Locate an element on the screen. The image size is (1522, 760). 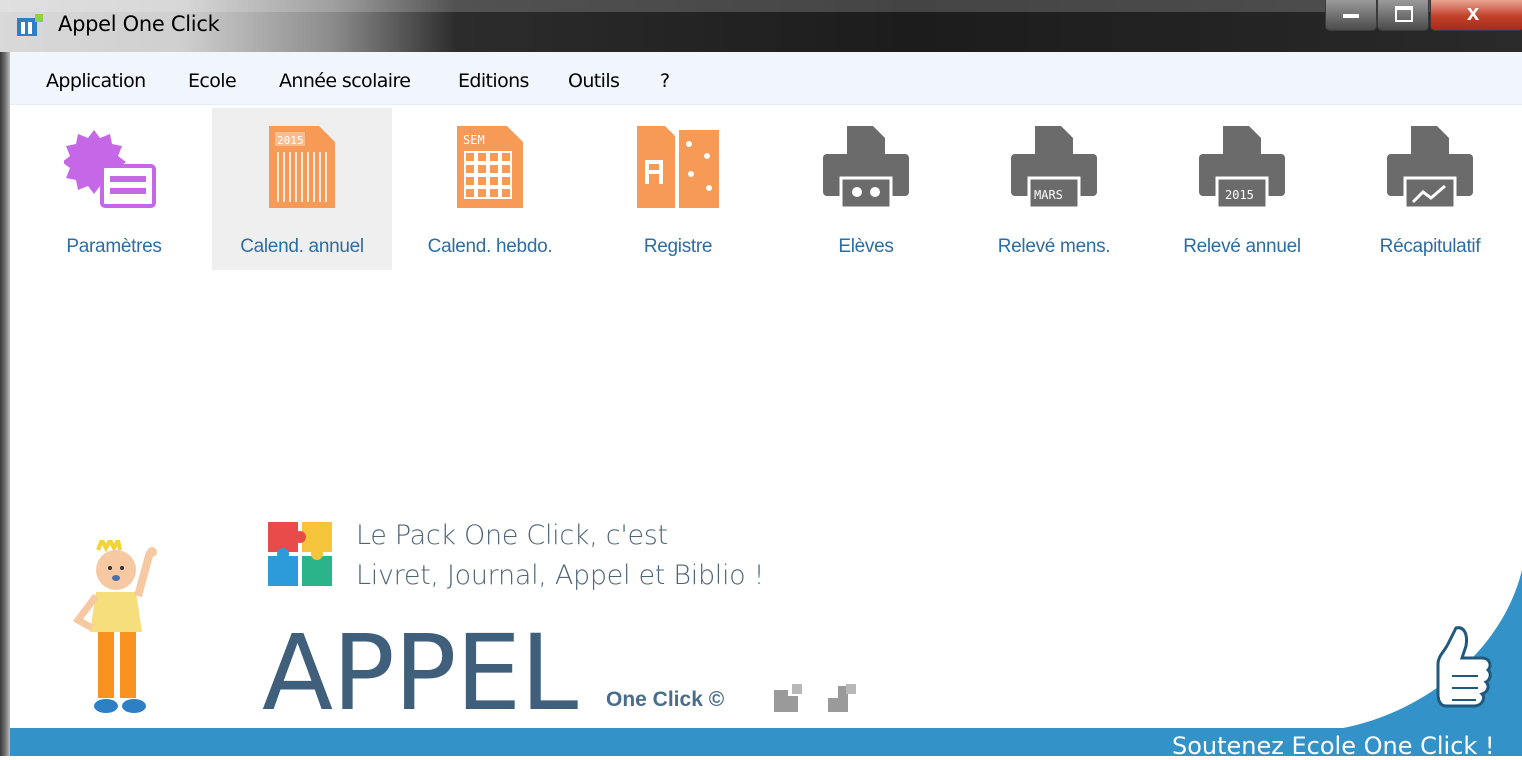
export-icon is located at coordinates (789, 698).